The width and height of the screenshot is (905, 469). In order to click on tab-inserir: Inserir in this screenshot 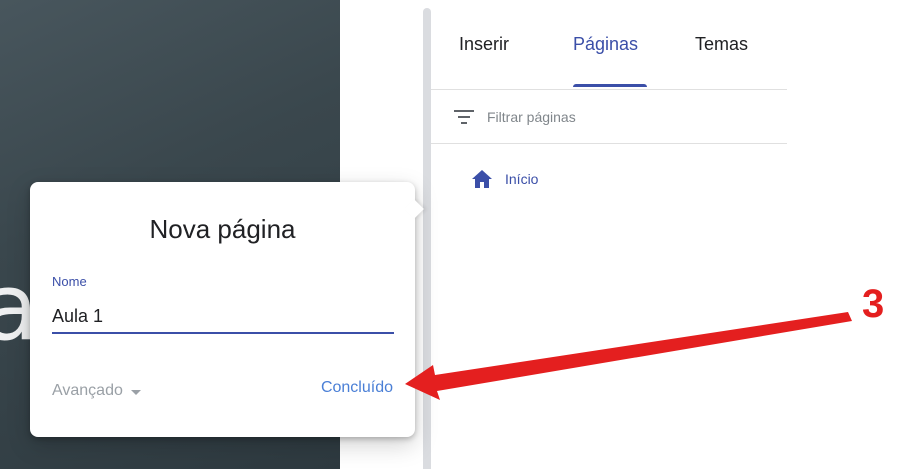, I will do `click(484, 44)`.